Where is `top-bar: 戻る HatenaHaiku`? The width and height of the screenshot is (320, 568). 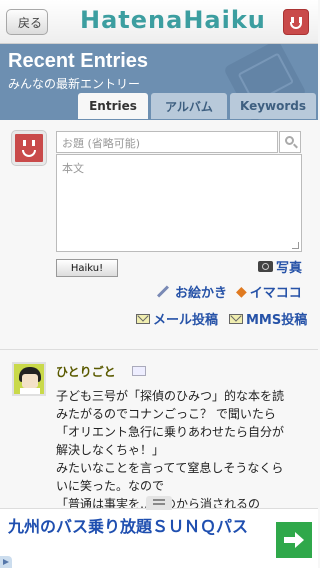
top-bar: 戻る HatenaHaiku is located at coordinates (159, 22).